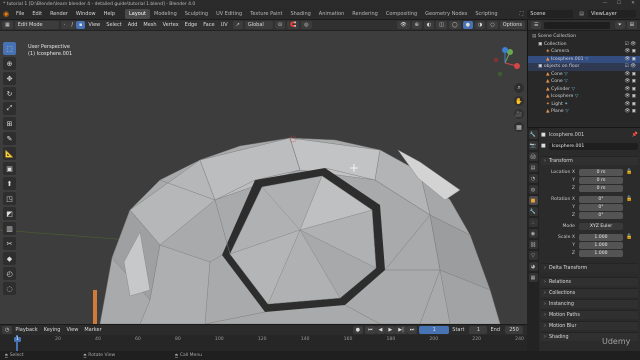 Image resolution: width=640 pixels, height=360 pixels. I want to click on outliner-row: ▣ Collection ☑ 👁, so click(584, 45).